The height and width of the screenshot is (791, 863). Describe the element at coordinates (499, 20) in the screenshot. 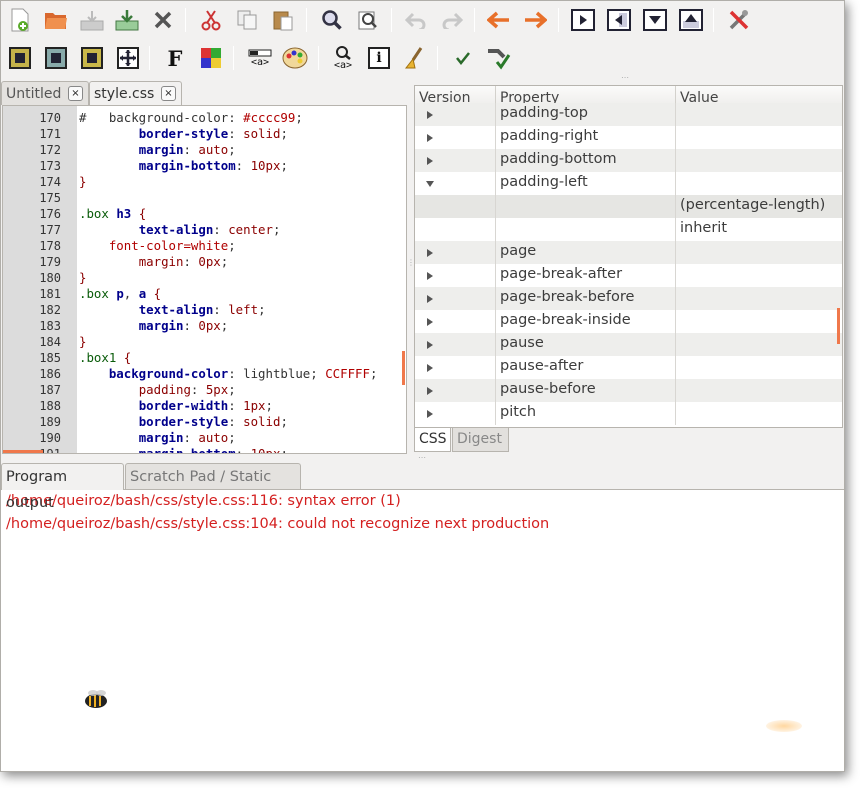

I see `back-arrow-icon` at that location.